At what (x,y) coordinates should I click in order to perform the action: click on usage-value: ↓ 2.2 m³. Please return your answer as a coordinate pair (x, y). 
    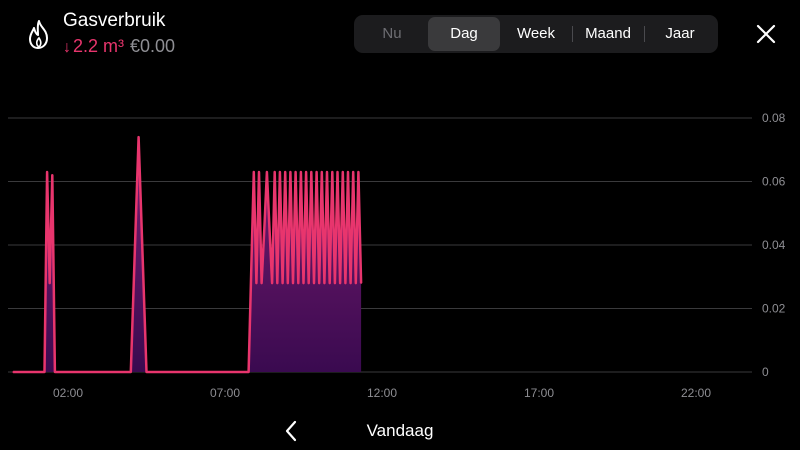
    Looking at the image, I should click on (93, 46).